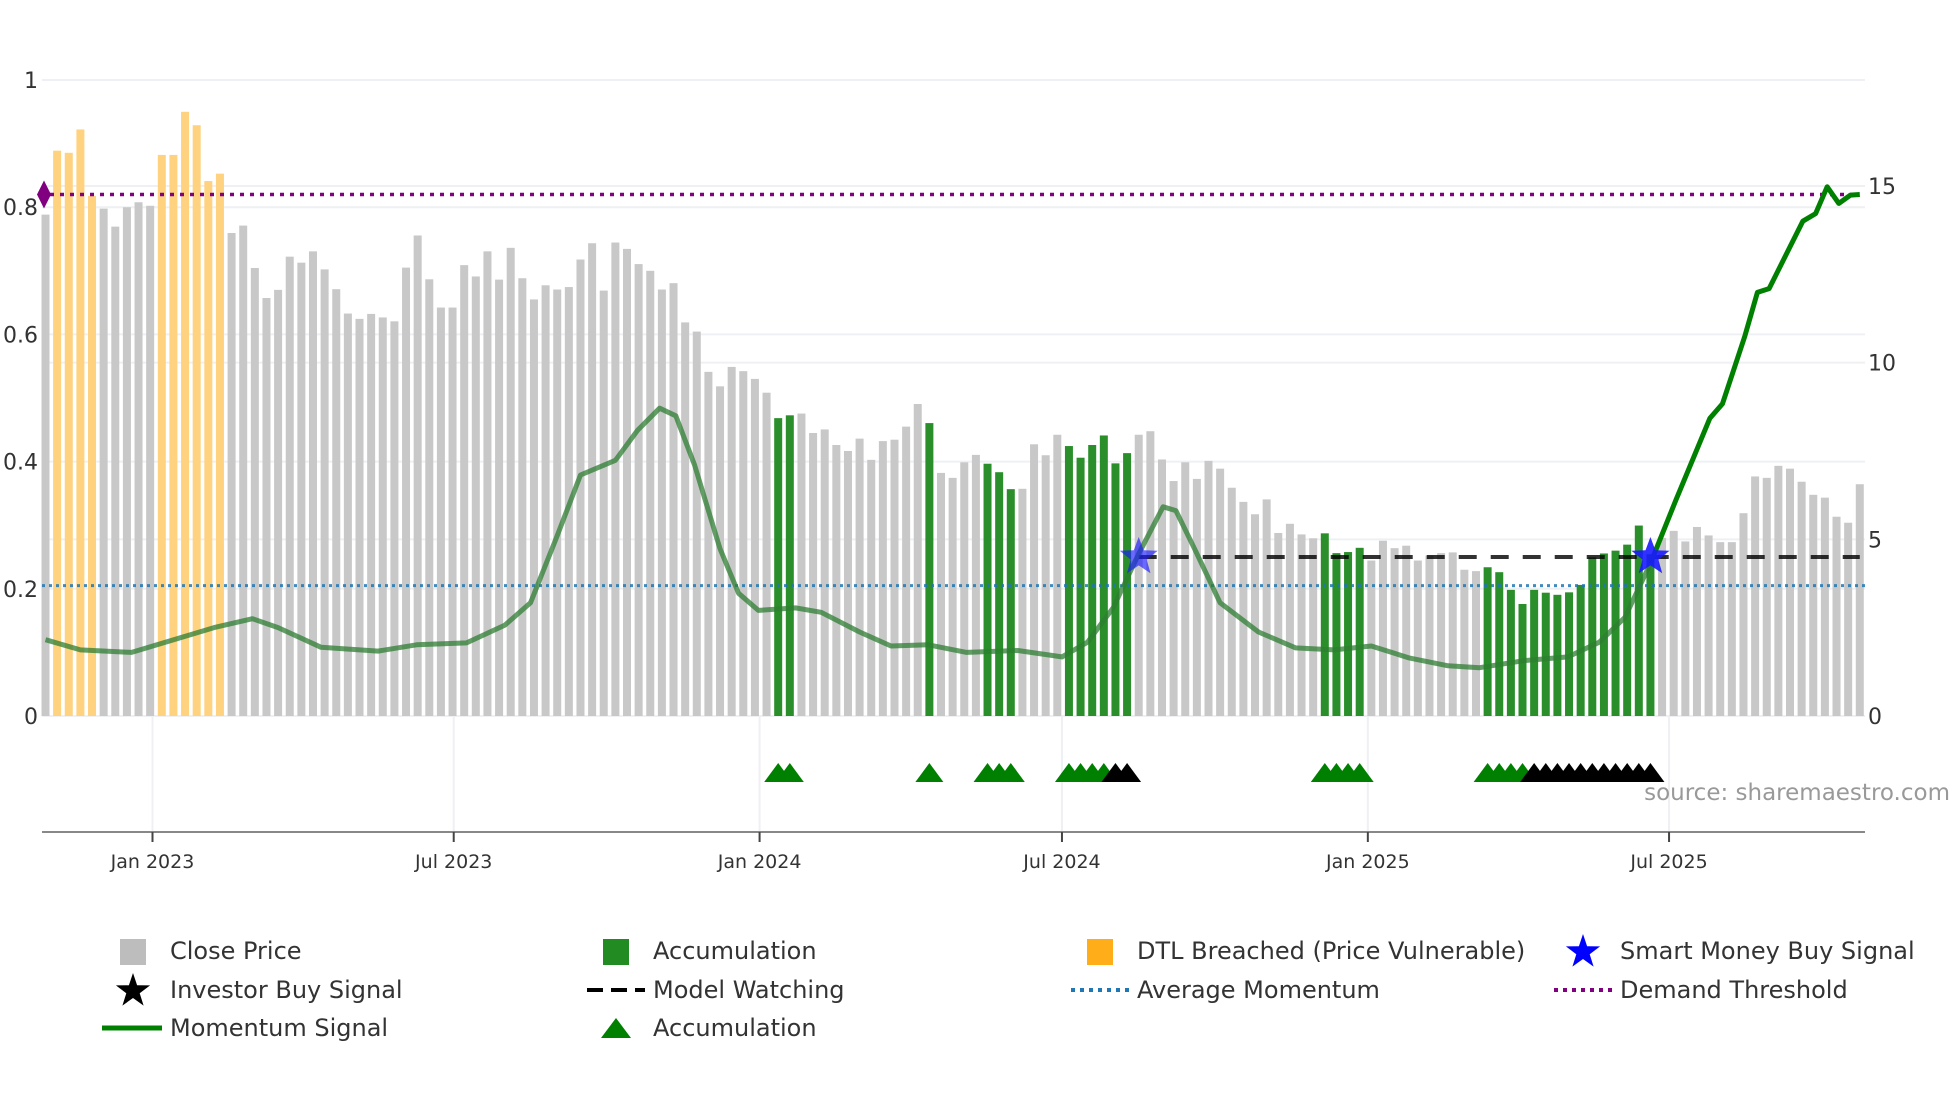 This screenshot has height=1102, width=1960. What do you see at coordinates (20, 590) in the screenshot?
I see `left-axis-tick-label: 0.2` at bounding box center [20, 590].